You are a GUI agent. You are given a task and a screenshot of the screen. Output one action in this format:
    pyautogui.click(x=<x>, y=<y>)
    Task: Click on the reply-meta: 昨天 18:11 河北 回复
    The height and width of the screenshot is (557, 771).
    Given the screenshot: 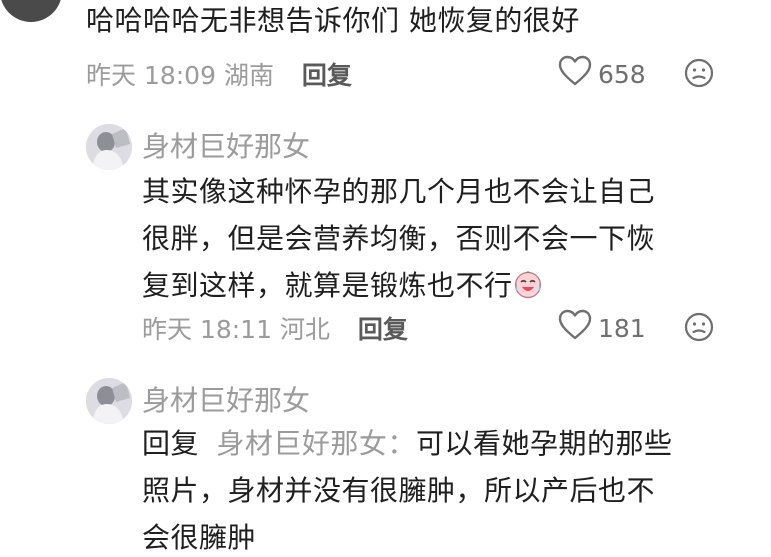 What is the action you would take?
    pyautogui.click(x=275, y=328)
    